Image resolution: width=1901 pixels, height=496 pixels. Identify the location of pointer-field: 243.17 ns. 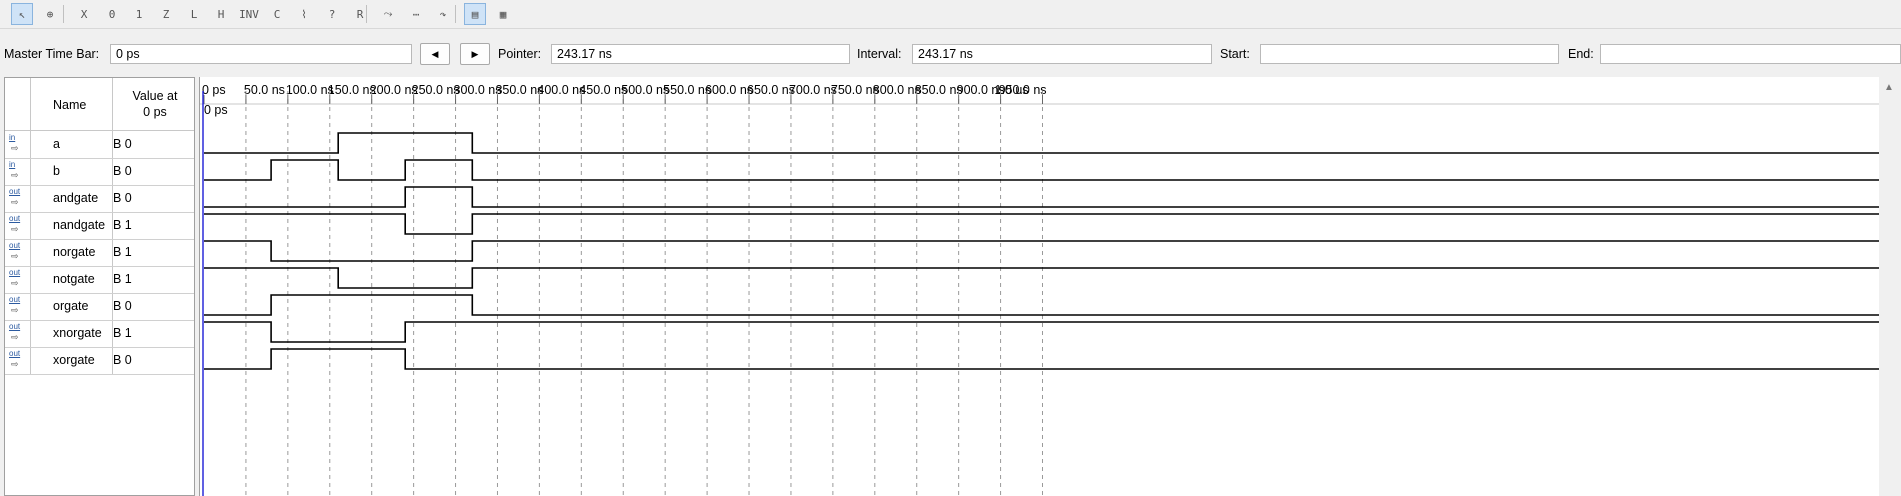
(700, 54).